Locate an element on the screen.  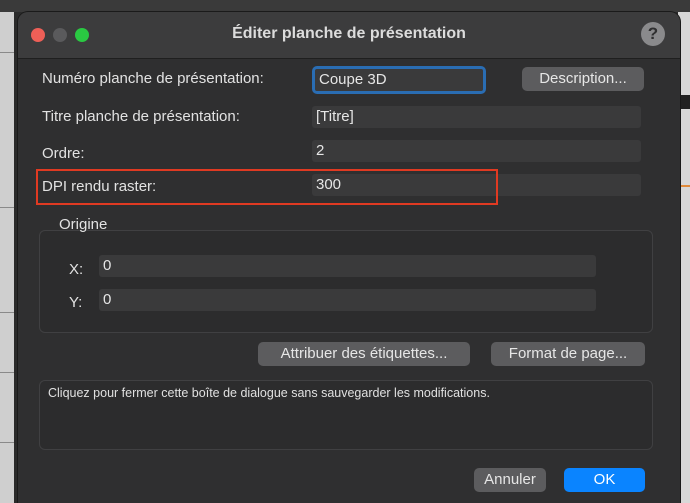
help-button: ? is located at coordinates (653, 34).